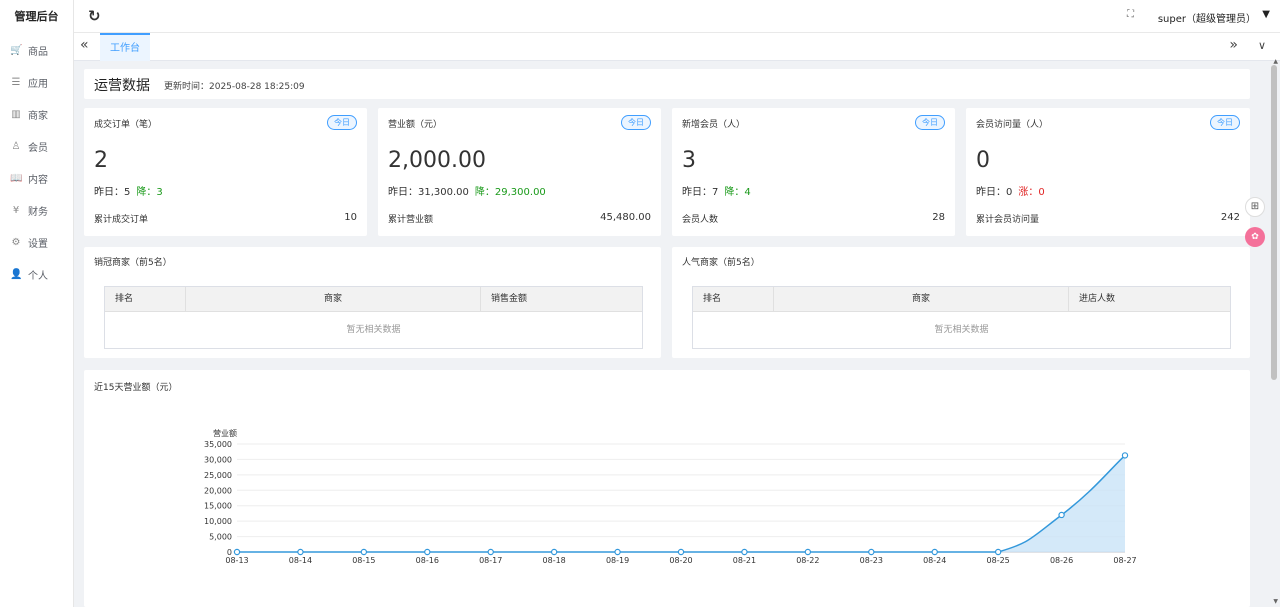 The width and height of the screenshot is (1280, 607). Describe the element at coordinates (427, 560) in the screenshot. I see `x-tick-label: 08-16` at that location.